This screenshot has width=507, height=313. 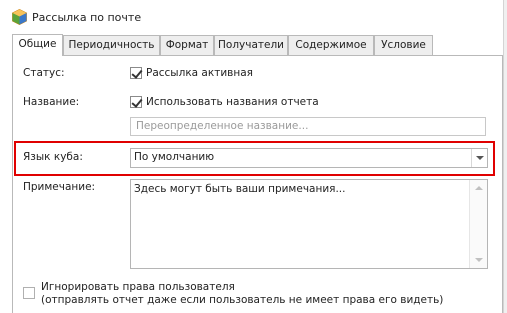 I want to click on status-label: Статус:, so click(x=44, y=73).